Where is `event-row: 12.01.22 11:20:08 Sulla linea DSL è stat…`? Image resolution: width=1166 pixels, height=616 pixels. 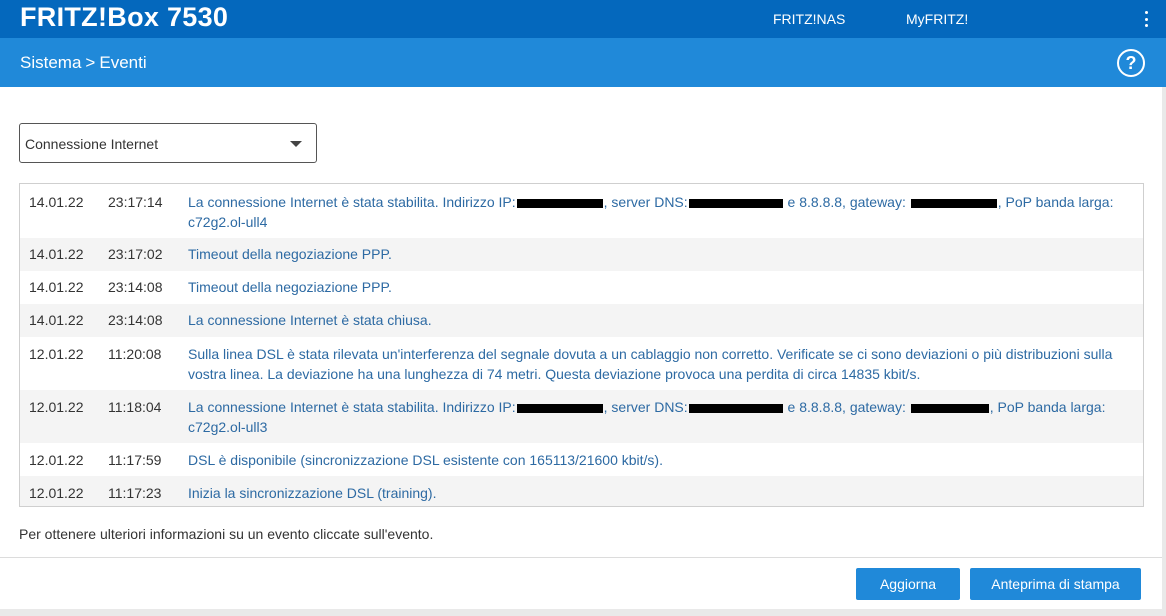 event-row: 12.01.22 11:20:08 Sulla linea DSL è stat… is located at coordinates (581, 363).